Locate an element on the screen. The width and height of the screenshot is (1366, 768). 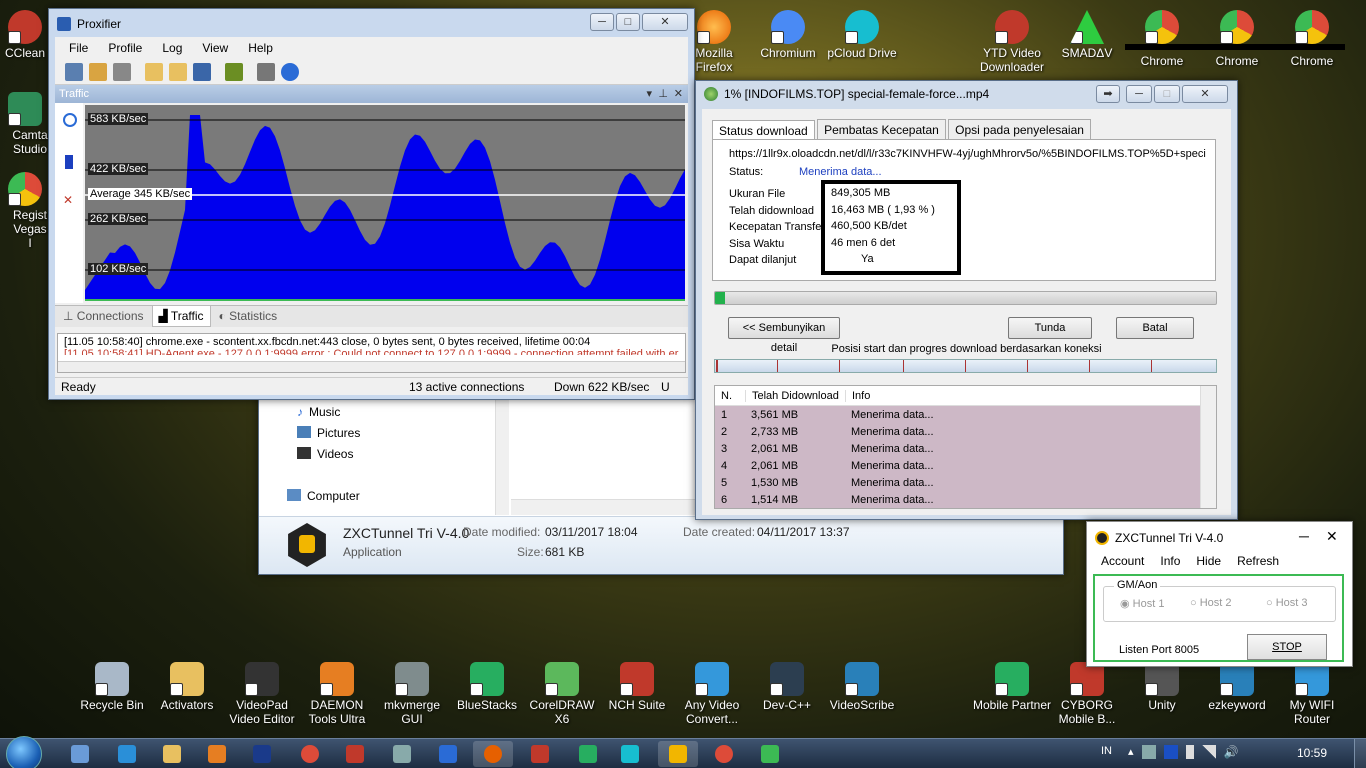
toolbar-print-icon is located at coordinates (266, 71).